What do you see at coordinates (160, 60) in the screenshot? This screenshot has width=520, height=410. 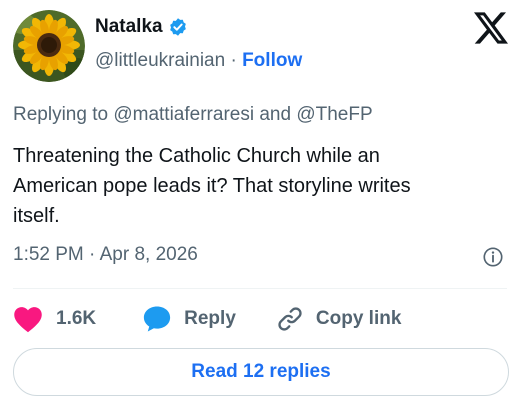 I see `author-handle: @littleukrainian` at bounding box center [160, 60].